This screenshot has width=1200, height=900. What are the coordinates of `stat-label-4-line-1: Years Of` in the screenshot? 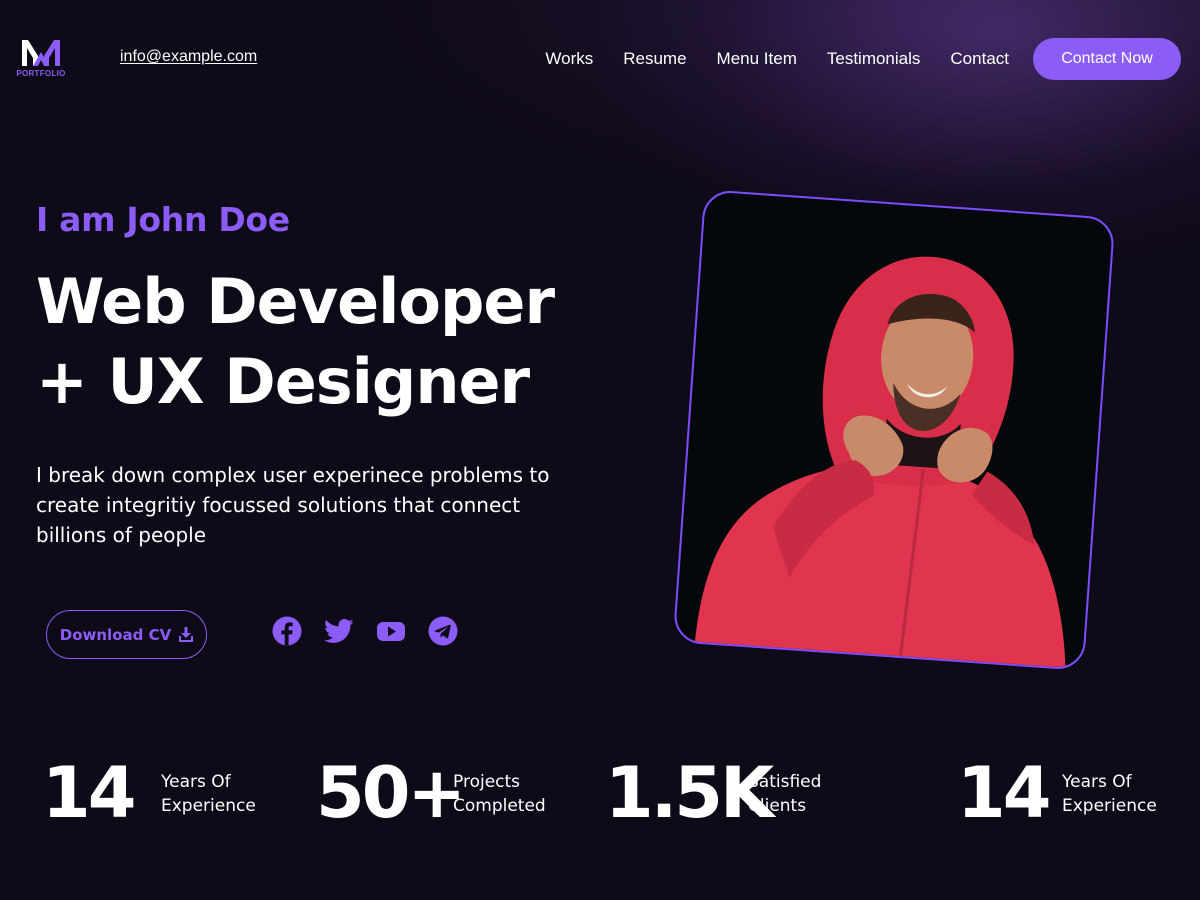 It's located at (1097, 782).